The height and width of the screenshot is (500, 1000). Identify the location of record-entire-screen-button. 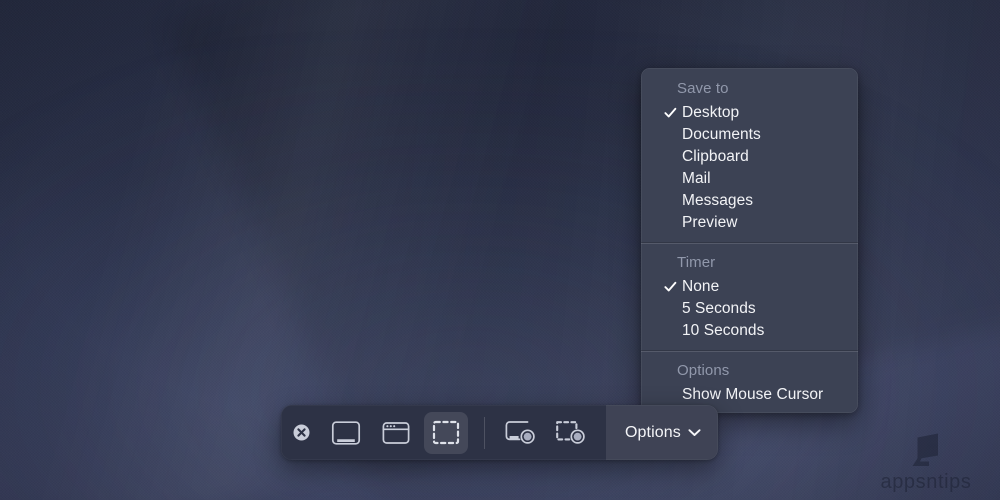
(521, 433).